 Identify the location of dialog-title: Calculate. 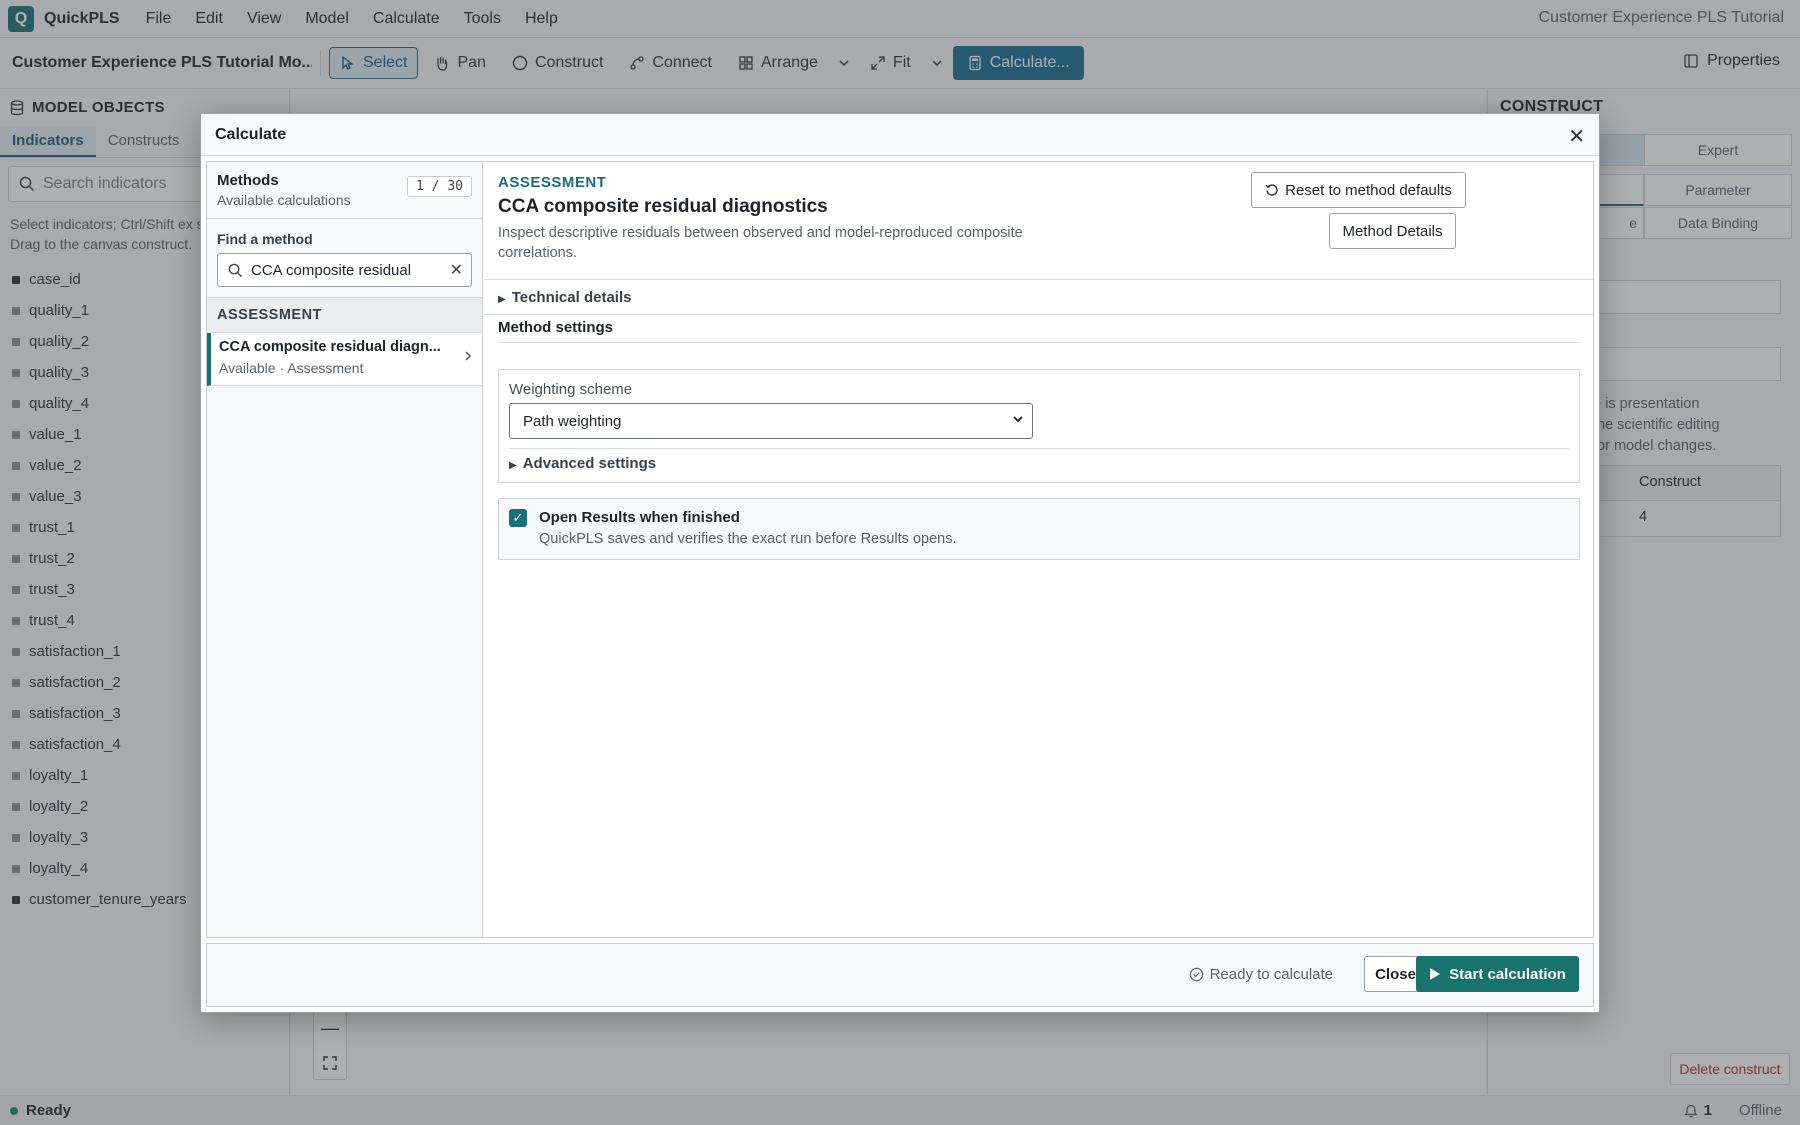
(251, 134).